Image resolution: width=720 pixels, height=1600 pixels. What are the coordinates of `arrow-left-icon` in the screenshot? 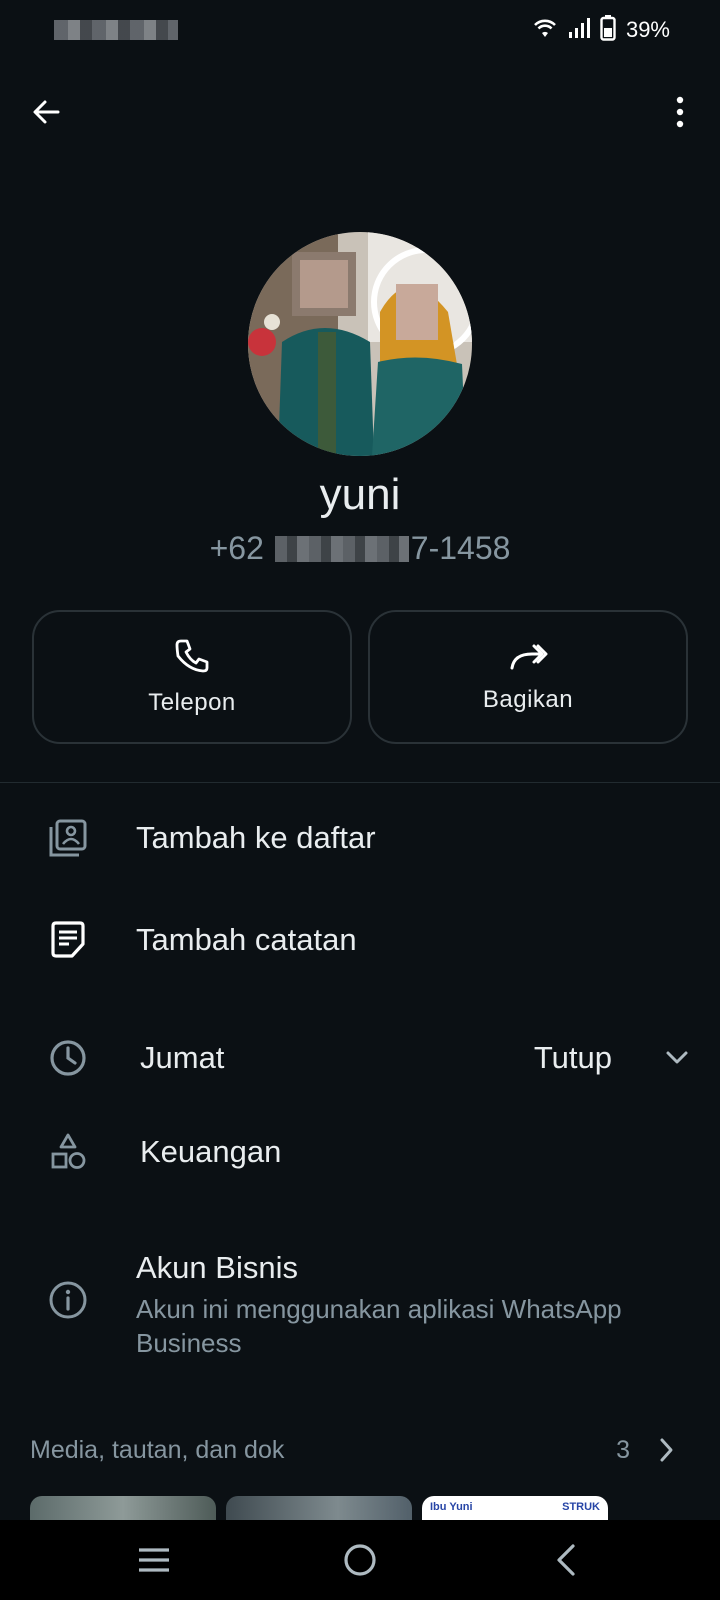 It's located at (46, 112).